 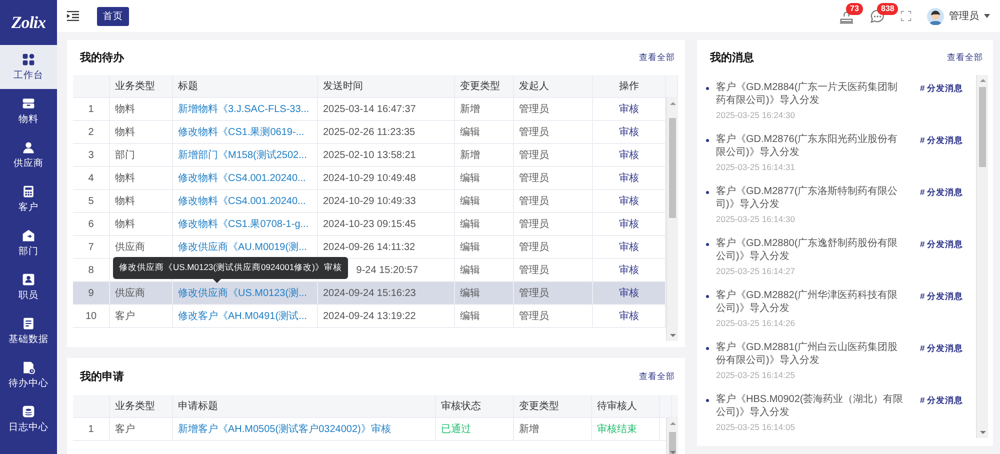 I want to click on table-row: 2 物料 修改物料《CS1.果测0619-... 2025-02-26 11:23:35 编辑 管理员 审核, so click(x=369, y=132).